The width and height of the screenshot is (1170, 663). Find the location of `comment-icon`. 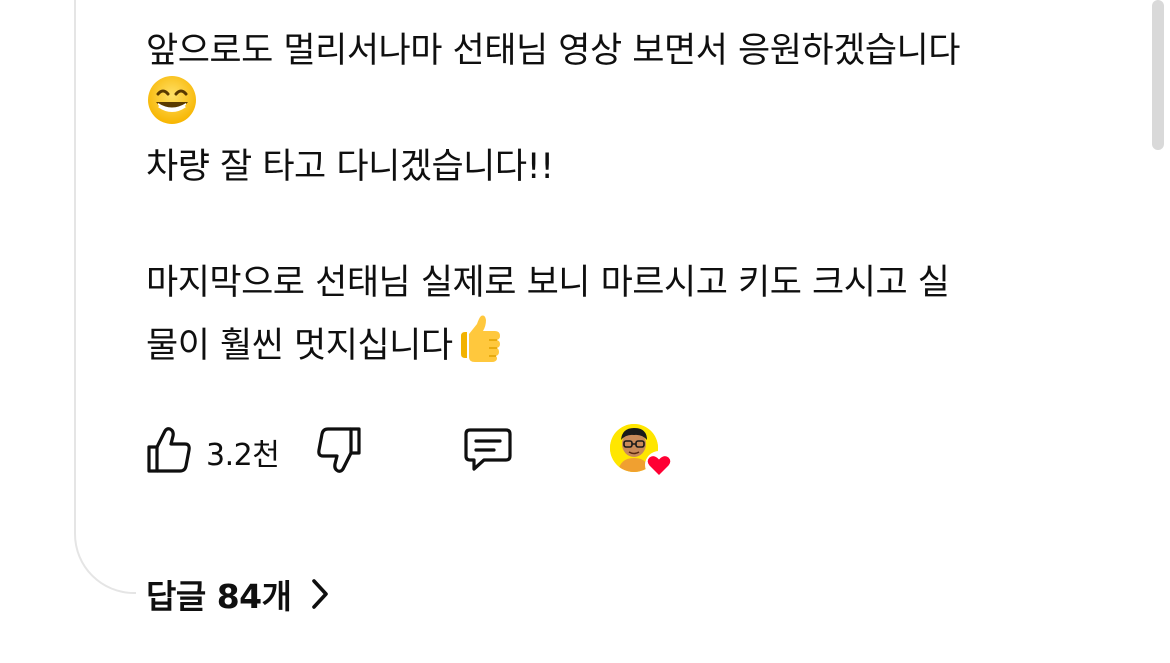

comment-icon is located at coordinates (488, 452).